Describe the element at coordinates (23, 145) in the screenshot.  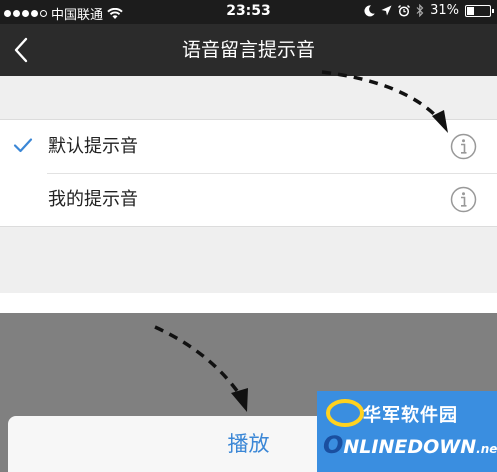
I see `checkmark-icon` at that location.